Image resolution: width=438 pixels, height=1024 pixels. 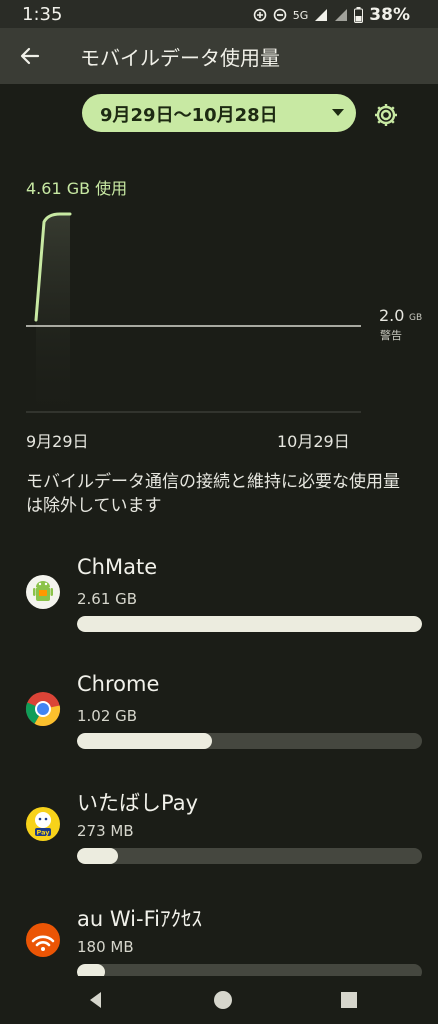 I want to click on chart-start-date: 9月29日, so click(x=57, y=441).